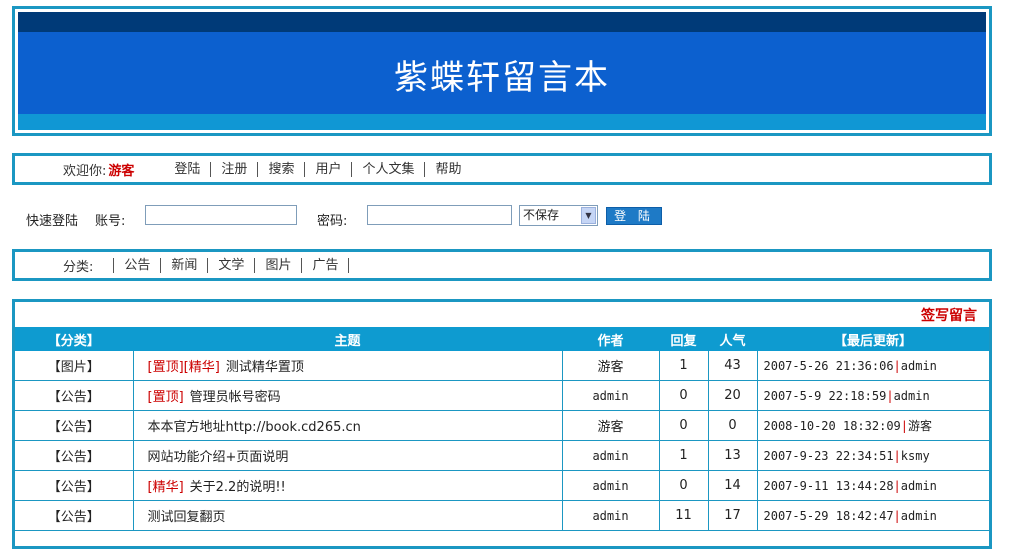 The width and height of the screenshot is (1015, 549). Describe the element at coordinates (136, 265) in the screenshot. I see `category-announcement-link: 公告` at that location.